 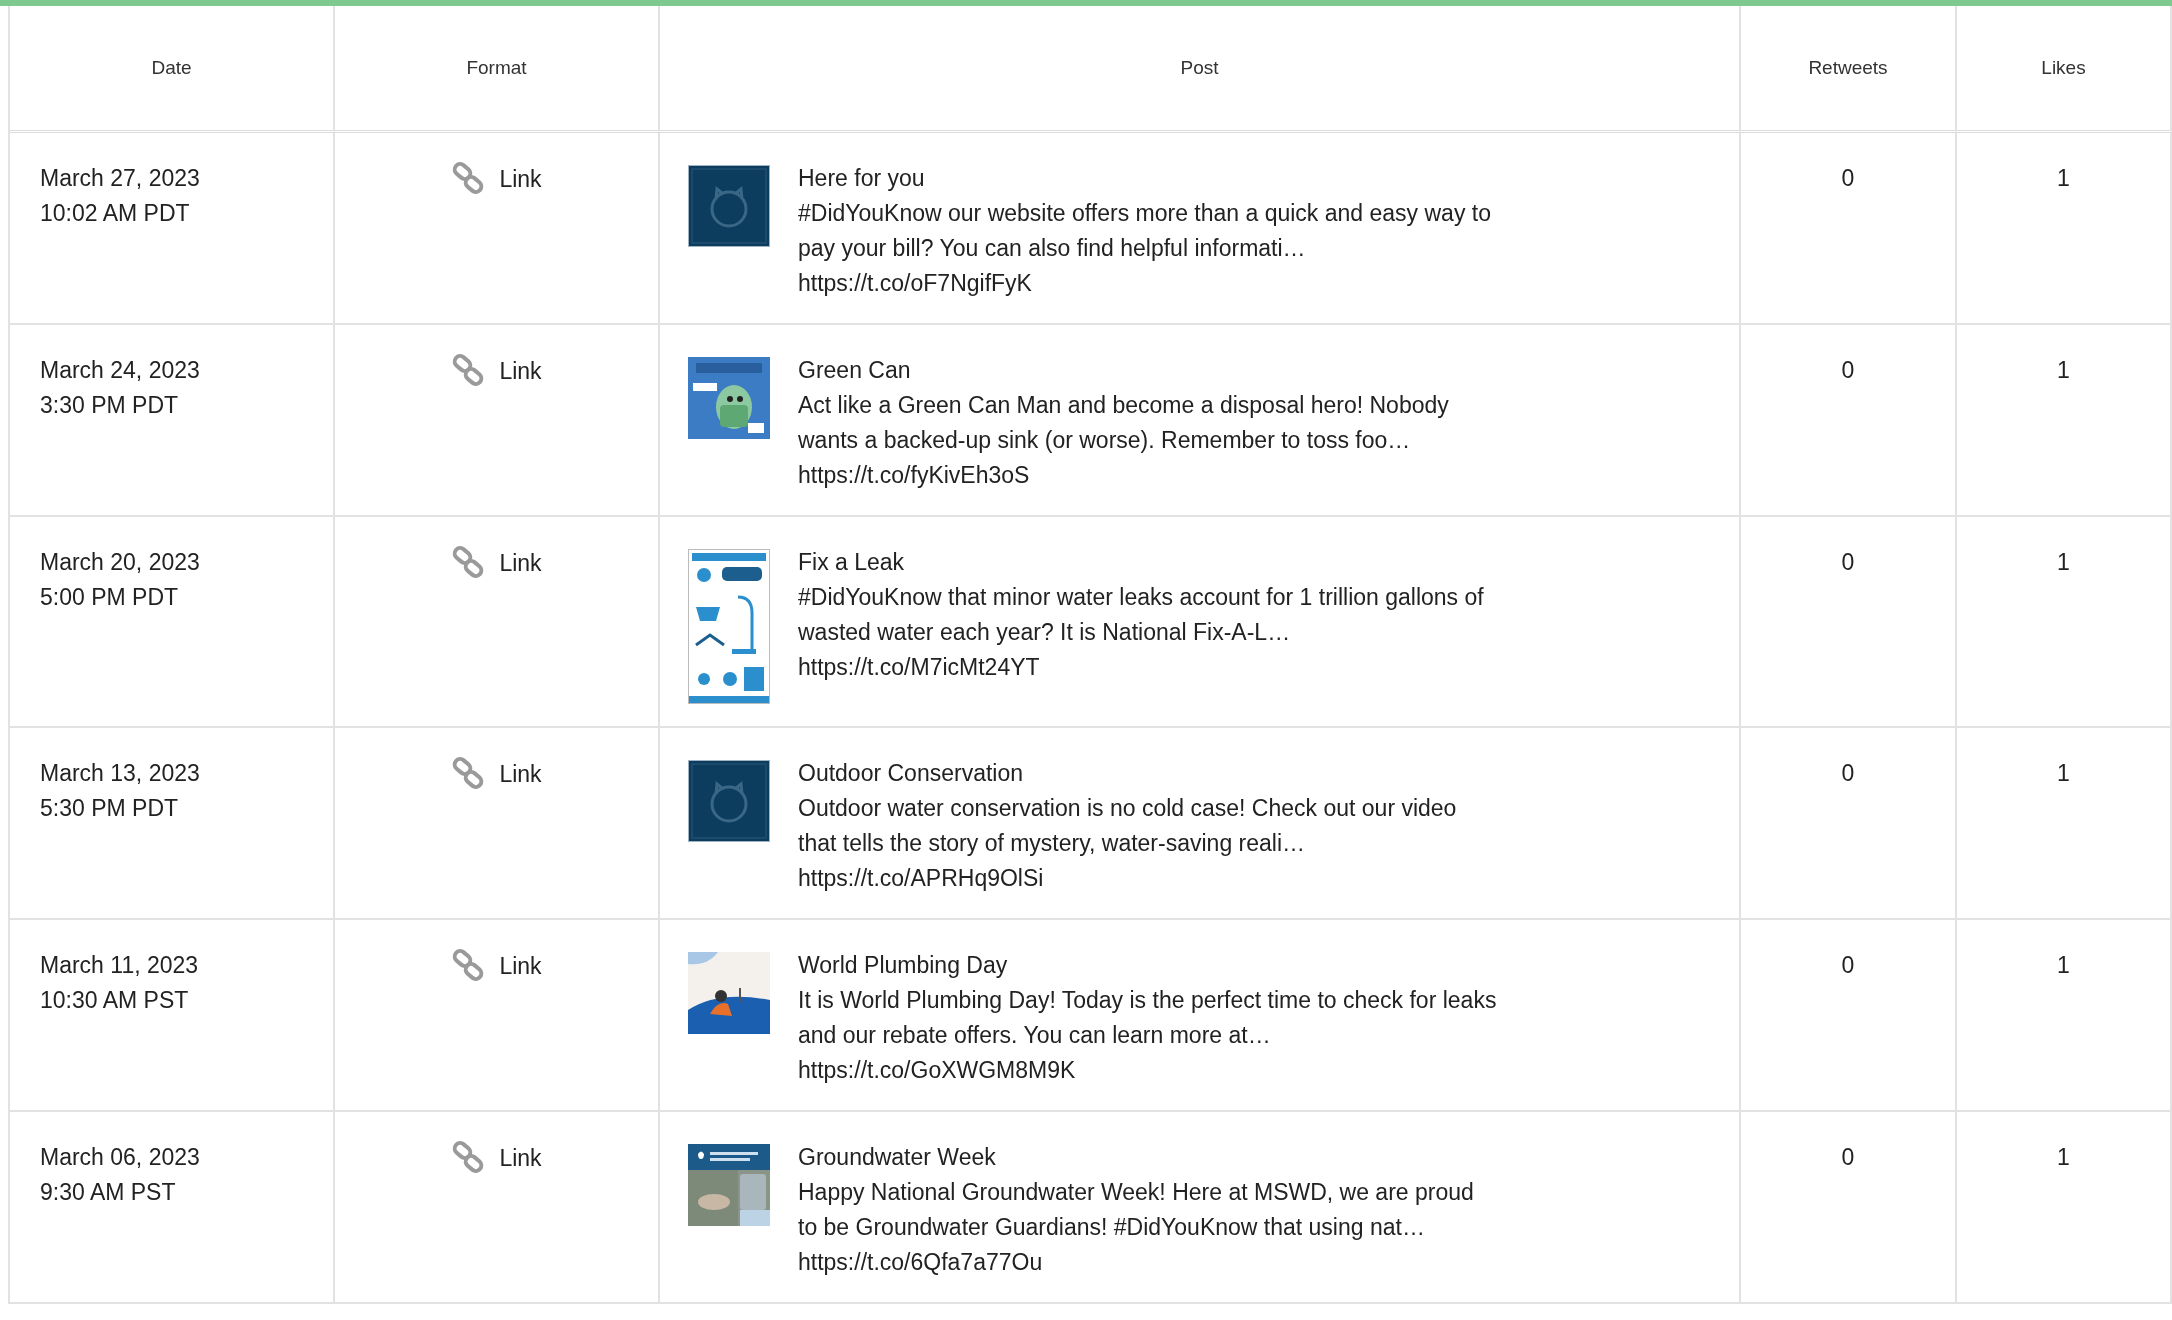 I want to click on post-url: https://t.co/fyKivEh3oS, so click(x=914, y=475).